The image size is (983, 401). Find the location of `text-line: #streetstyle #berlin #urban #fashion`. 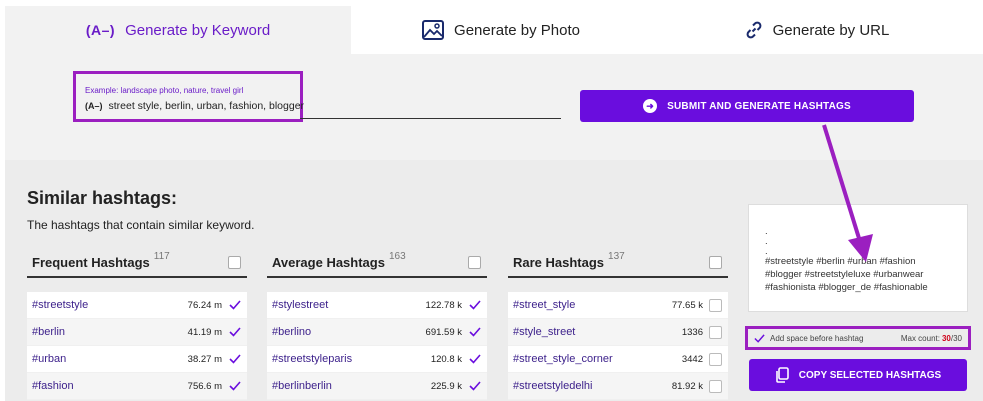

text-line: #streetstyle #berlin #urban #fashion is located at coordinates (840, 261).